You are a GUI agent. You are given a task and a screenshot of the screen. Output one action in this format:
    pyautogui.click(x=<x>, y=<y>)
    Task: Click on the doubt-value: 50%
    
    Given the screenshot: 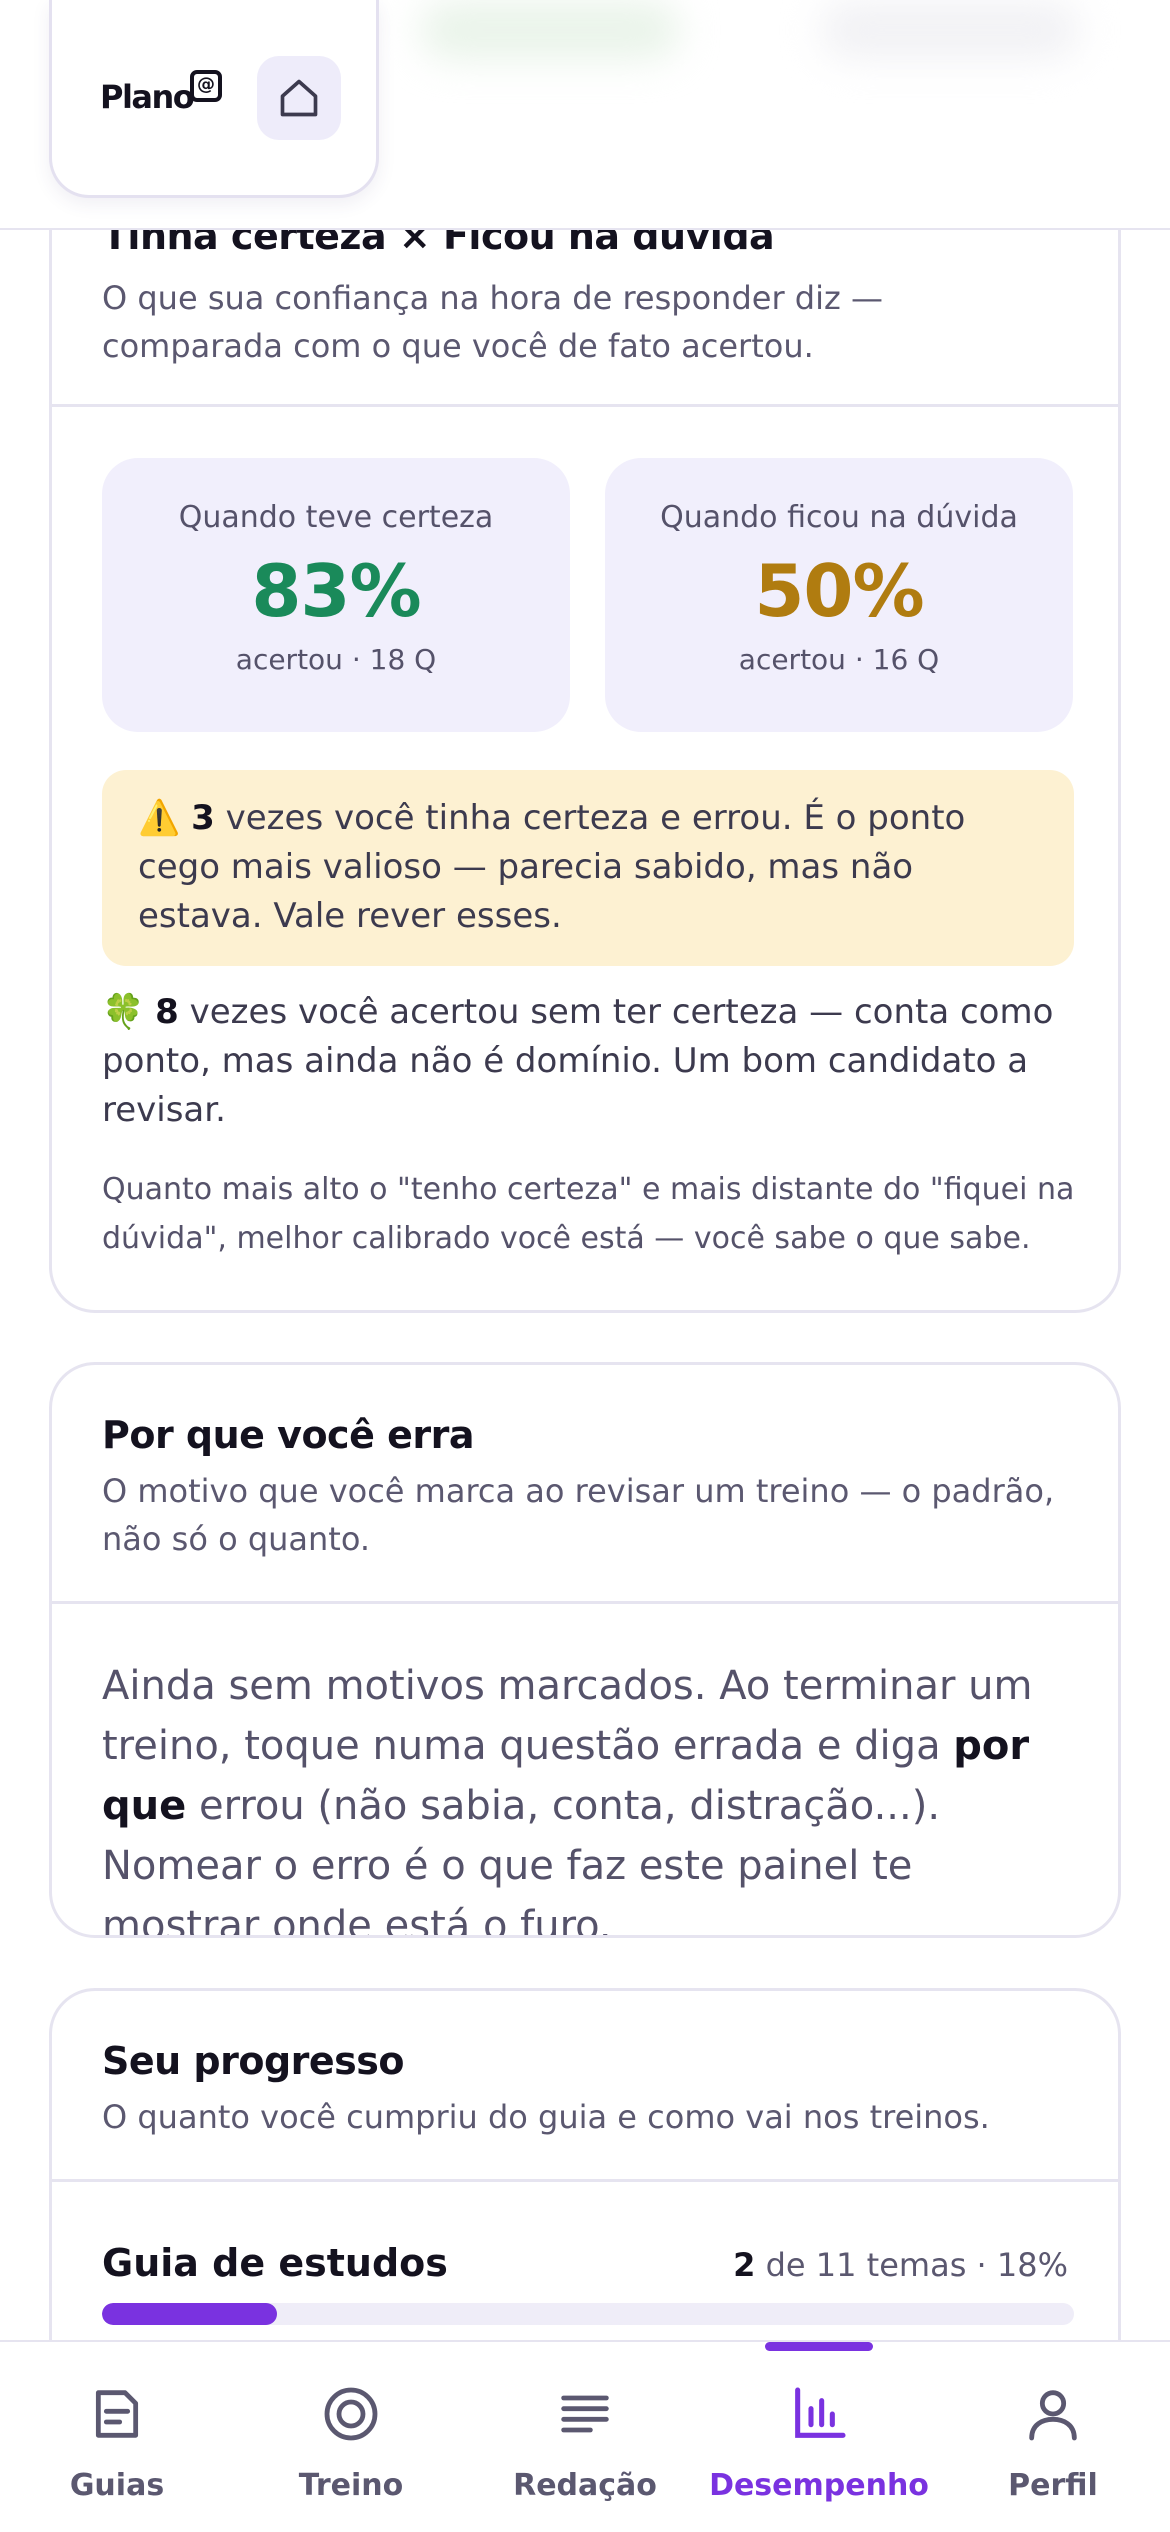 What is the action you would take?
    pyautogui.click(x=839, y=591)
    